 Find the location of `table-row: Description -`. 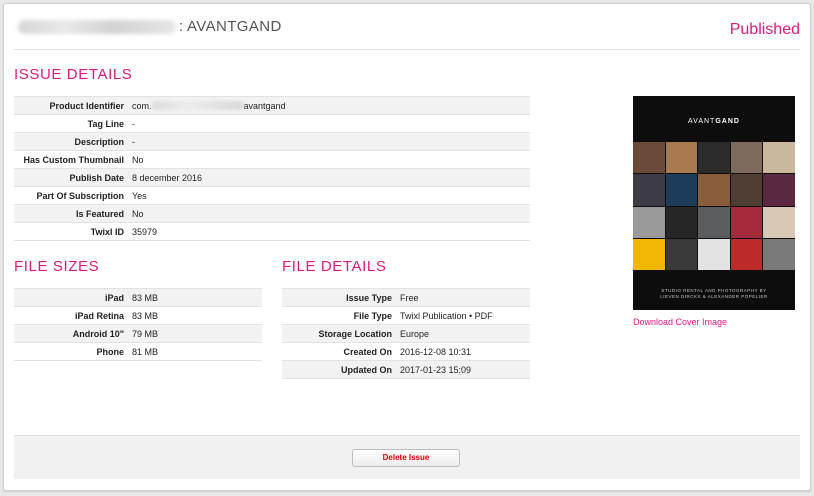

table-row: Description - is located at coordinates (272, 141).